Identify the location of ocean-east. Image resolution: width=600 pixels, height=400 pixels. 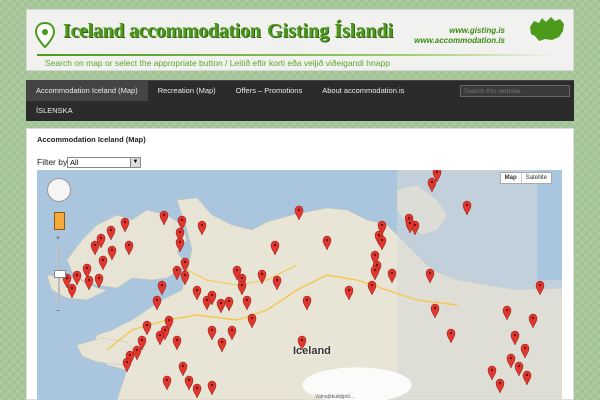
(549, 225).